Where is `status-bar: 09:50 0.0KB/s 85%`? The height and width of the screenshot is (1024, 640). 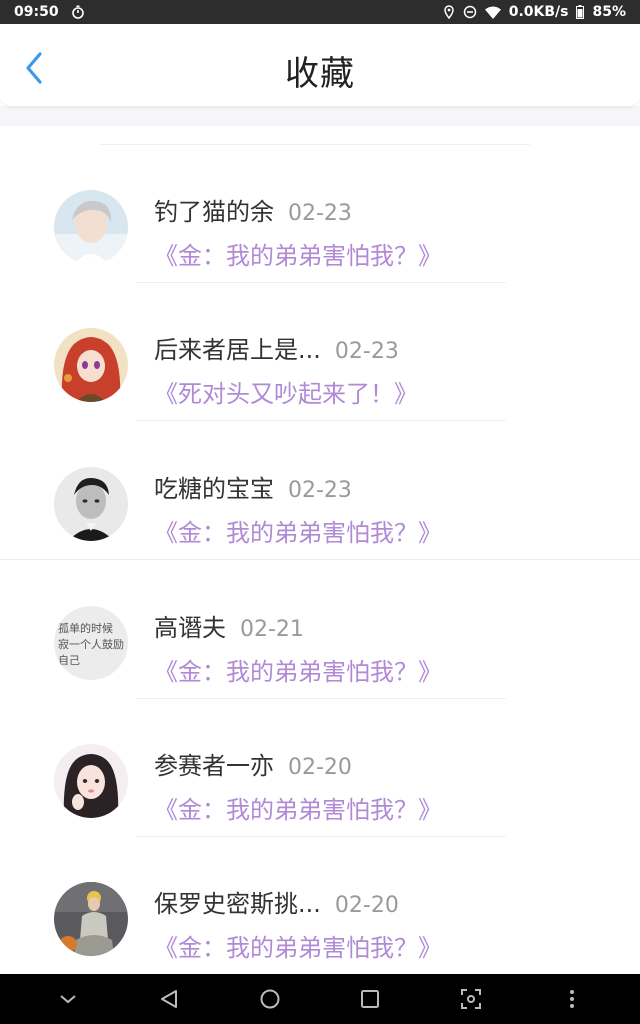 status-bar: 09:50 0.0KB/s 85% is located at coordinates (320, 12).